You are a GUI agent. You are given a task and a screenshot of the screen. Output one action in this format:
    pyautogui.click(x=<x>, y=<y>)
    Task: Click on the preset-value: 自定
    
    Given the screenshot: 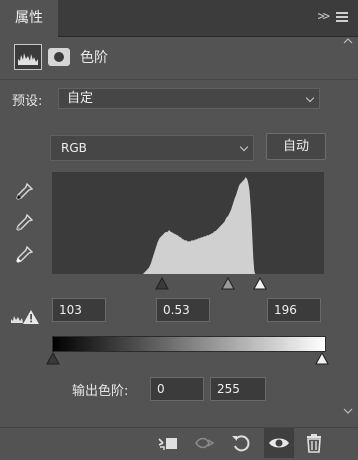 What is the action you would take?
    pyautogui.click(x=80, y=98)
    